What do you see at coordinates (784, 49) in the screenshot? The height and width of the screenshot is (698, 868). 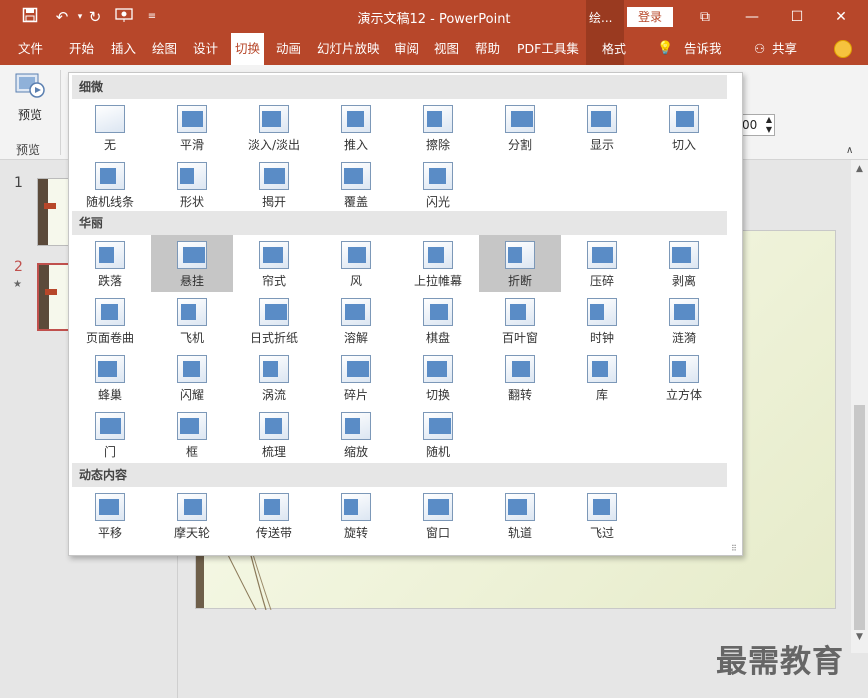 I see `share-button: 共享` at bounding box center [784, 49].